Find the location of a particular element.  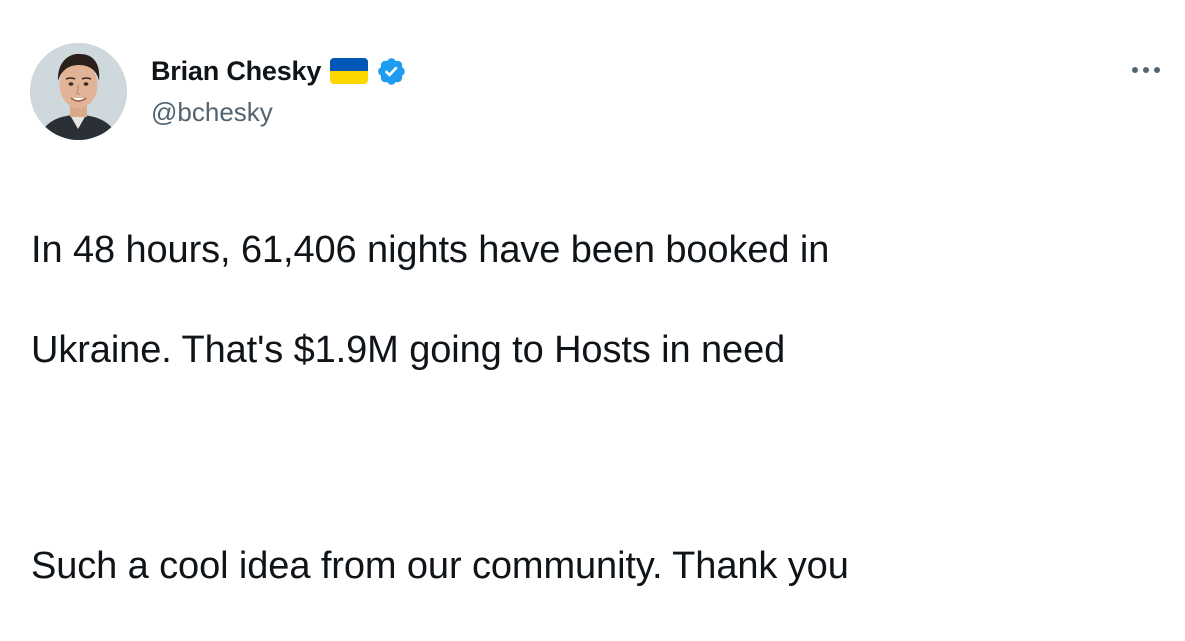

author-name-row: Brian Chesky is located at coordinates (279, 71).